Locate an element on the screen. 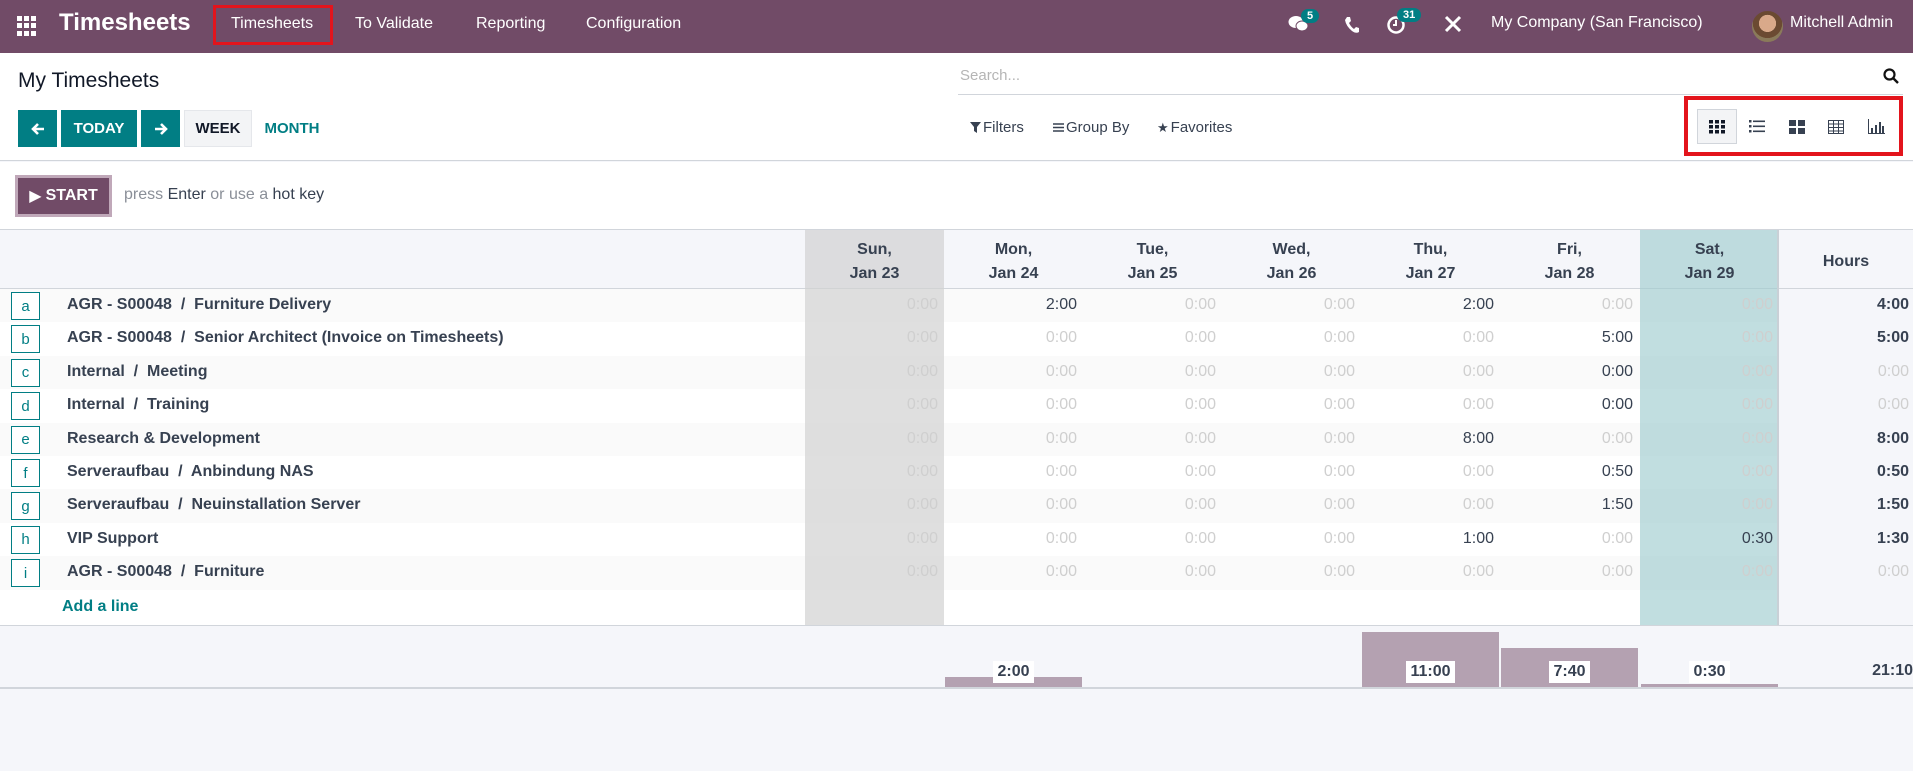 This screenshot has width=1913, height=771. time-cell: 1:00 is located at coordinates (1430, 539).